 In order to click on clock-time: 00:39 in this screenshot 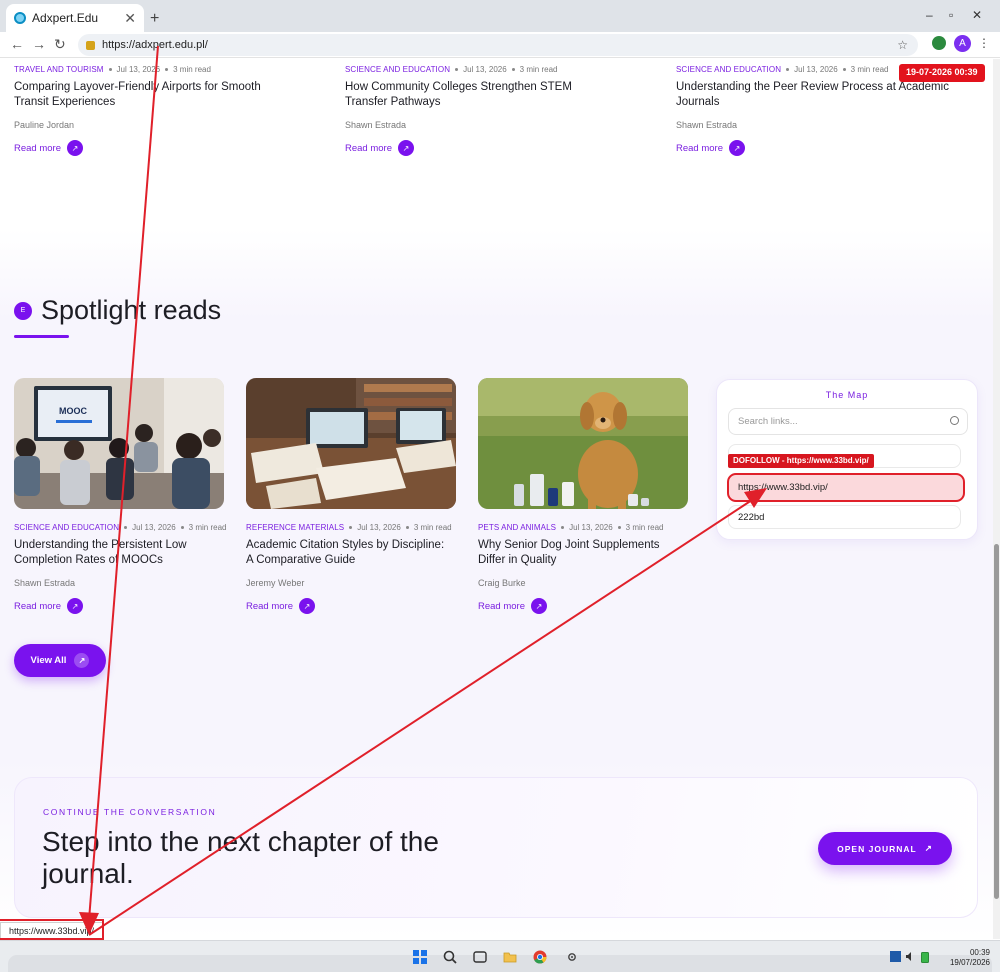, I will do `click(979, 952)`.